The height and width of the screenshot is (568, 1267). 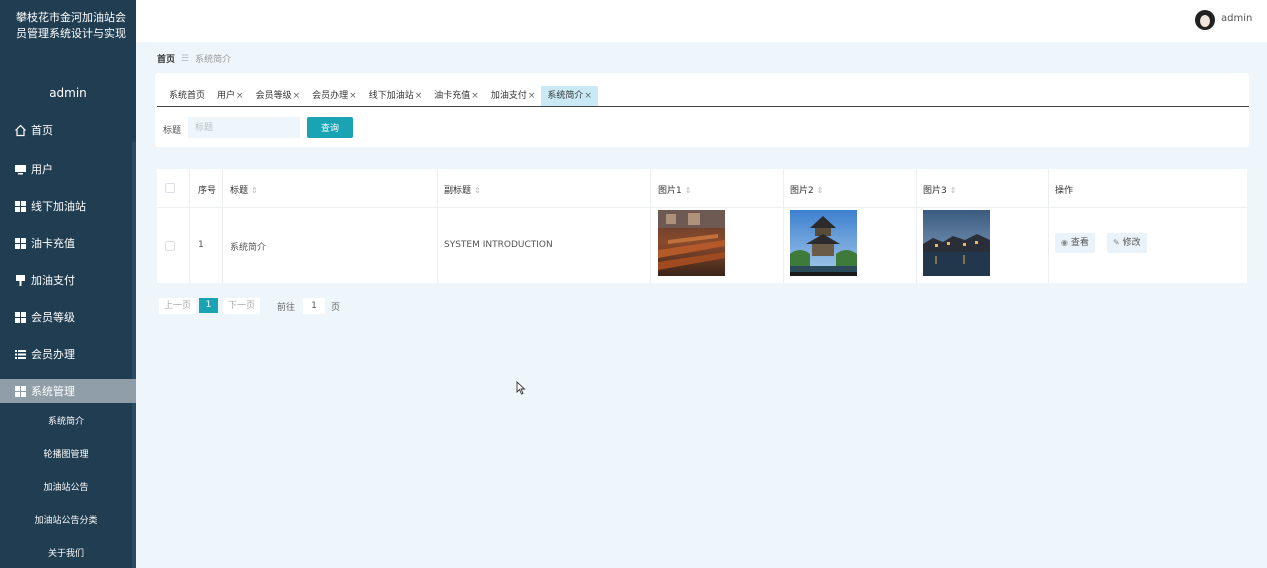 I want to click on top-bar: admin, so click(x=701, y=21).